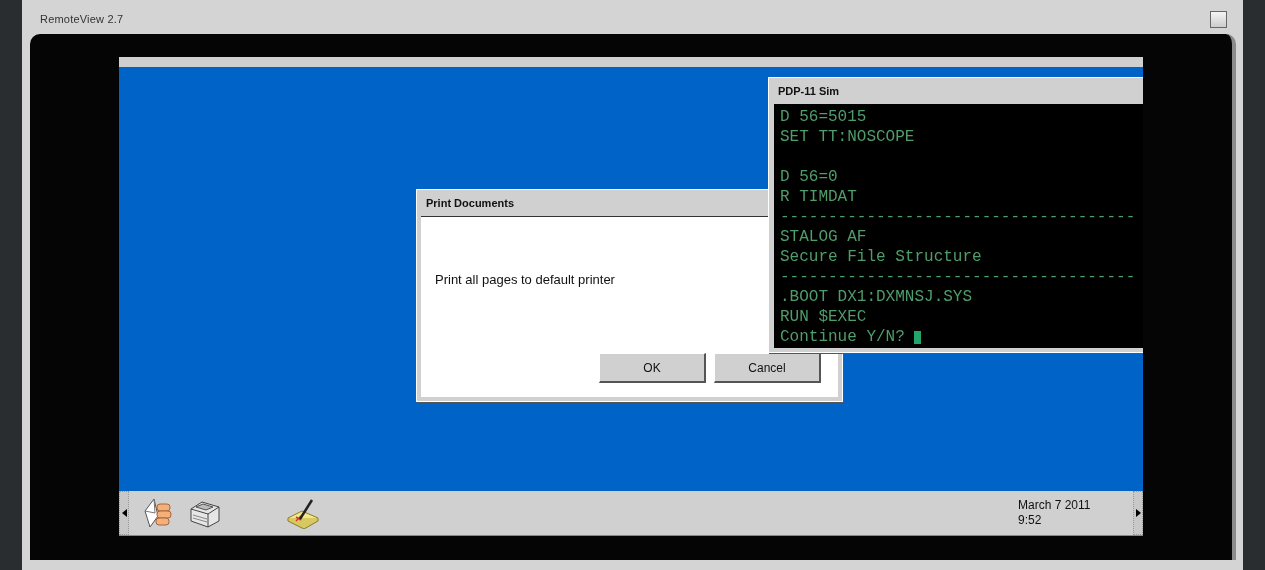 The width and height of the screenshot is (1265, 570). Describe the element at coordinates (303, 513) in the screenshot. I see `notepad-pen-icon` at that location.